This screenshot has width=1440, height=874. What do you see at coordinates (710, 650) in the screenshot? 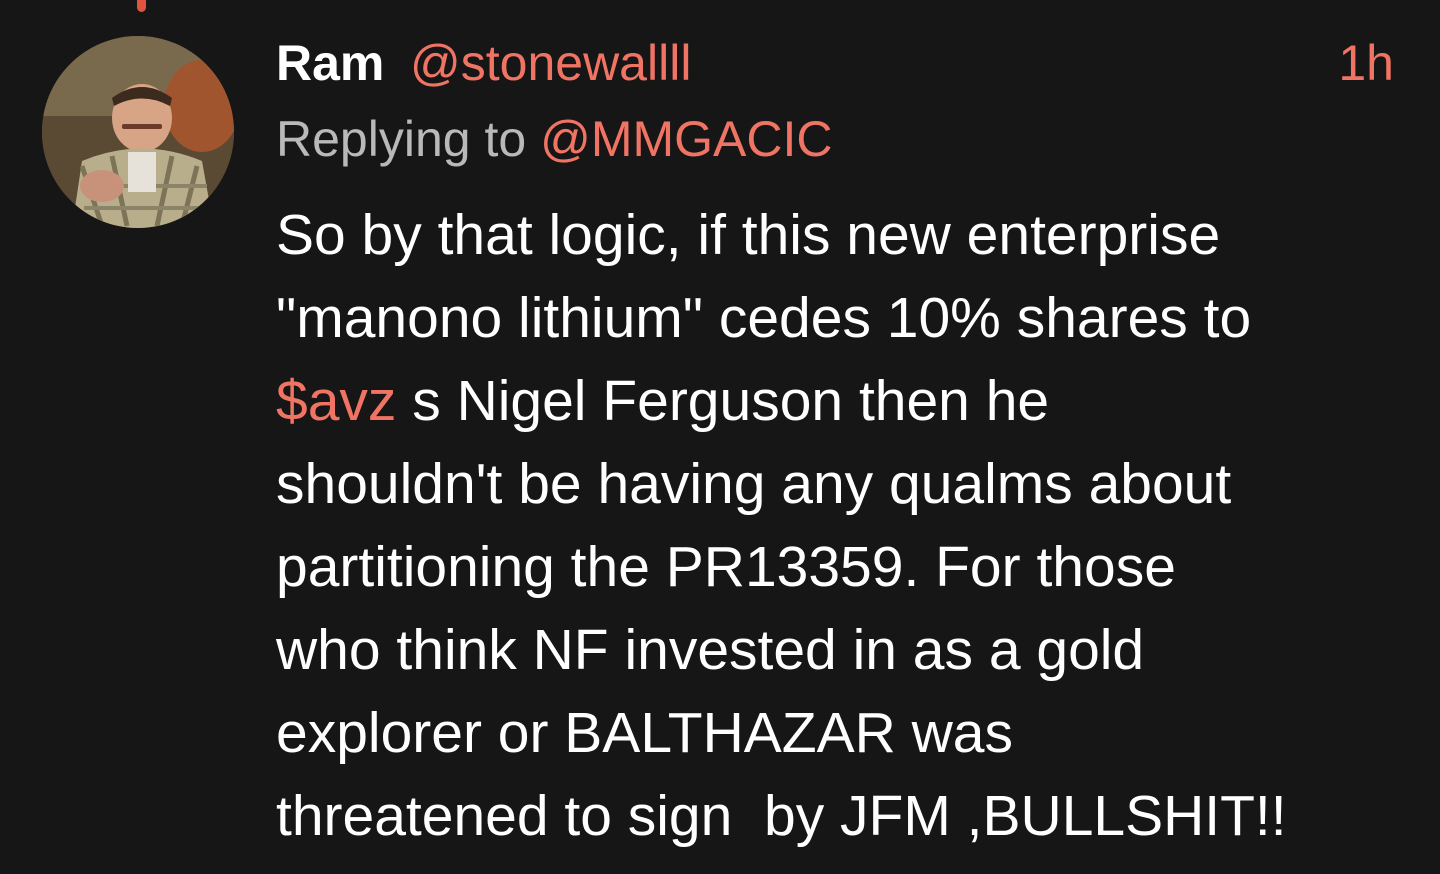
I see `tweet-text-line: who think NF invested in as a gold` at bounding box center [710, 650].